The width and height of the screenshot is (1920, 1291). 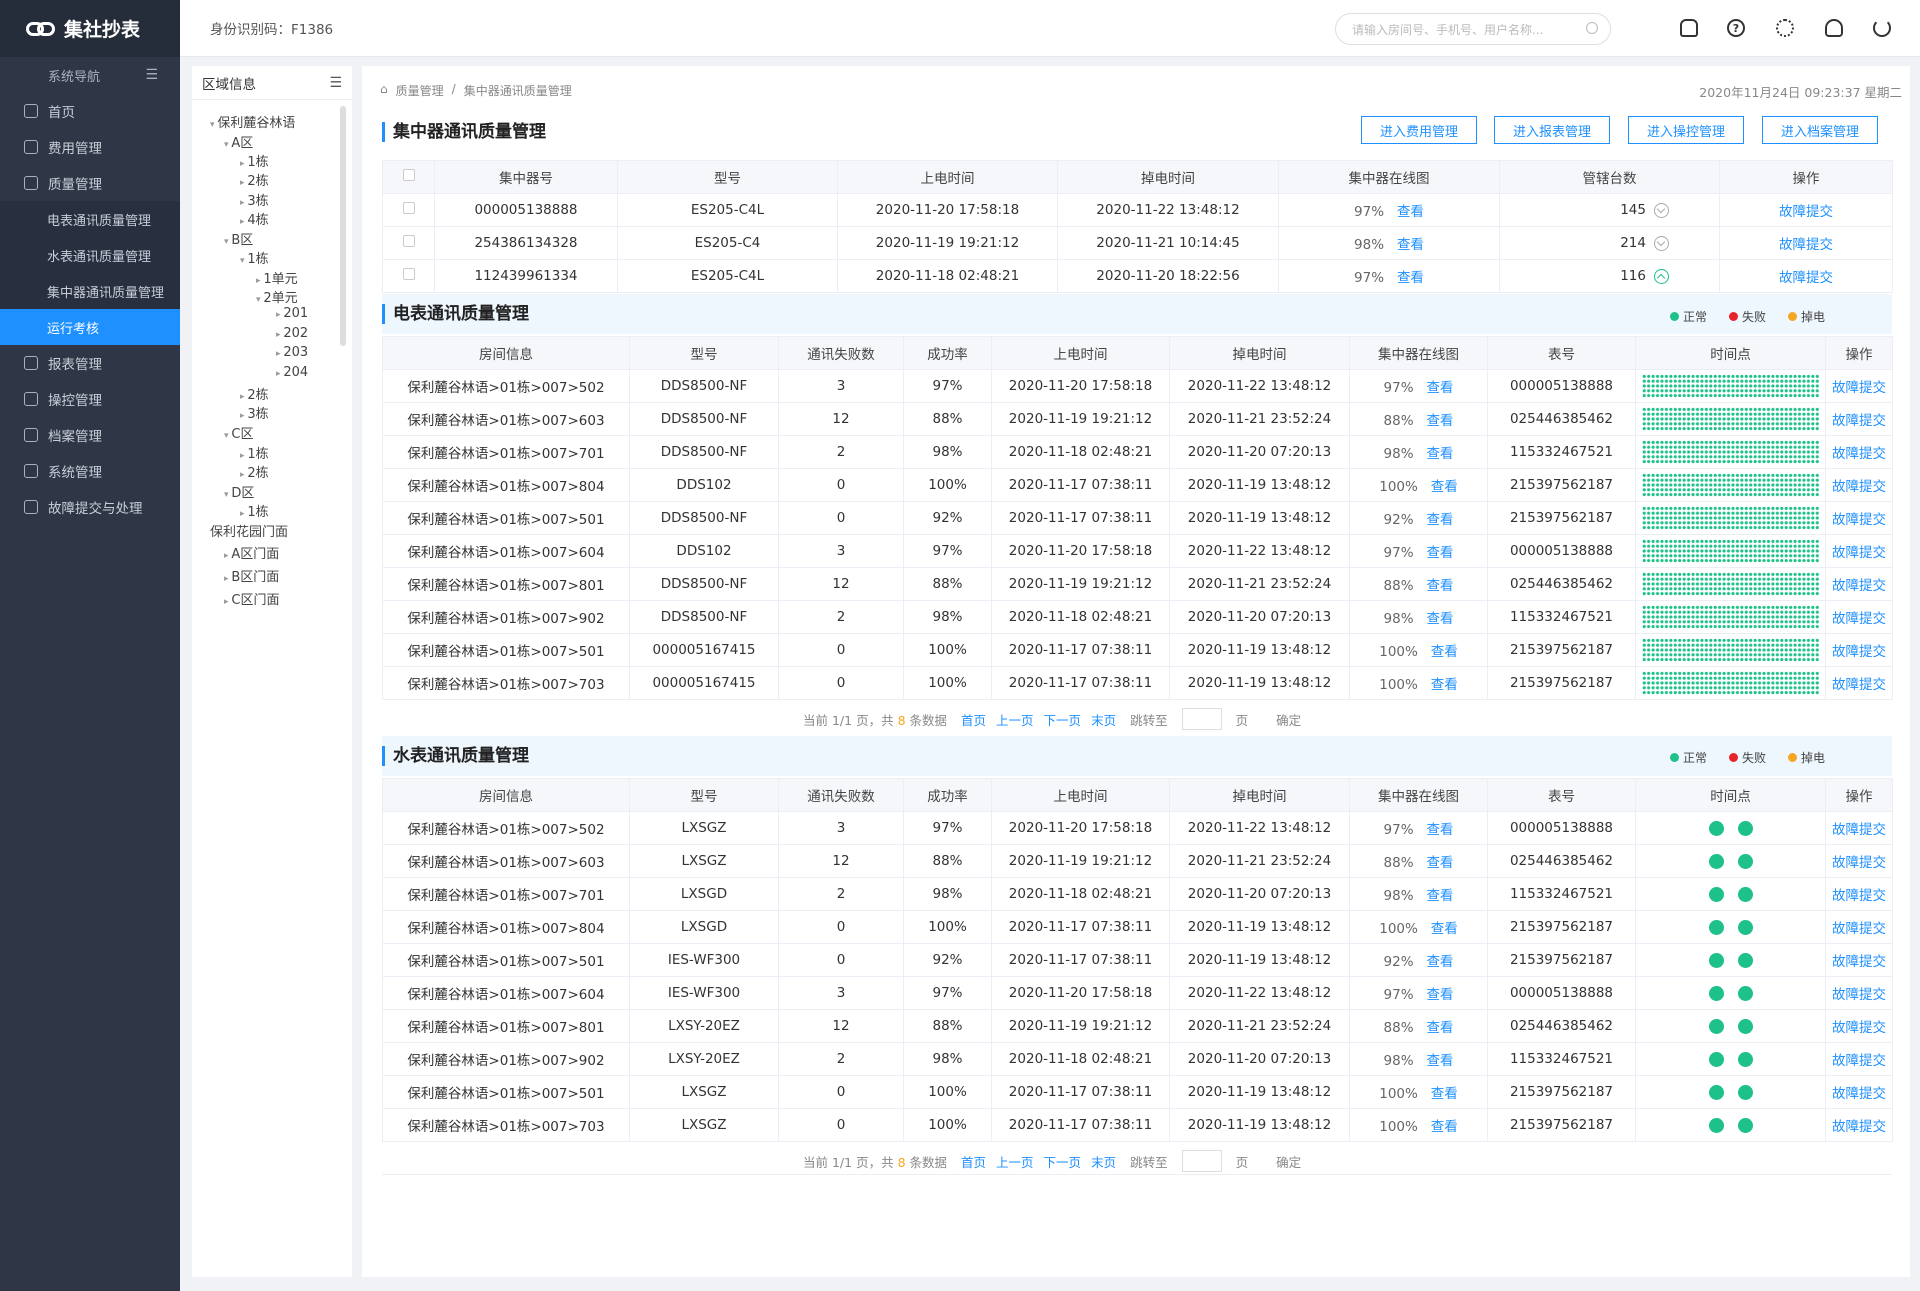 I want to click on archive-button: 进入档案管理, so click(x=1820, y=130).